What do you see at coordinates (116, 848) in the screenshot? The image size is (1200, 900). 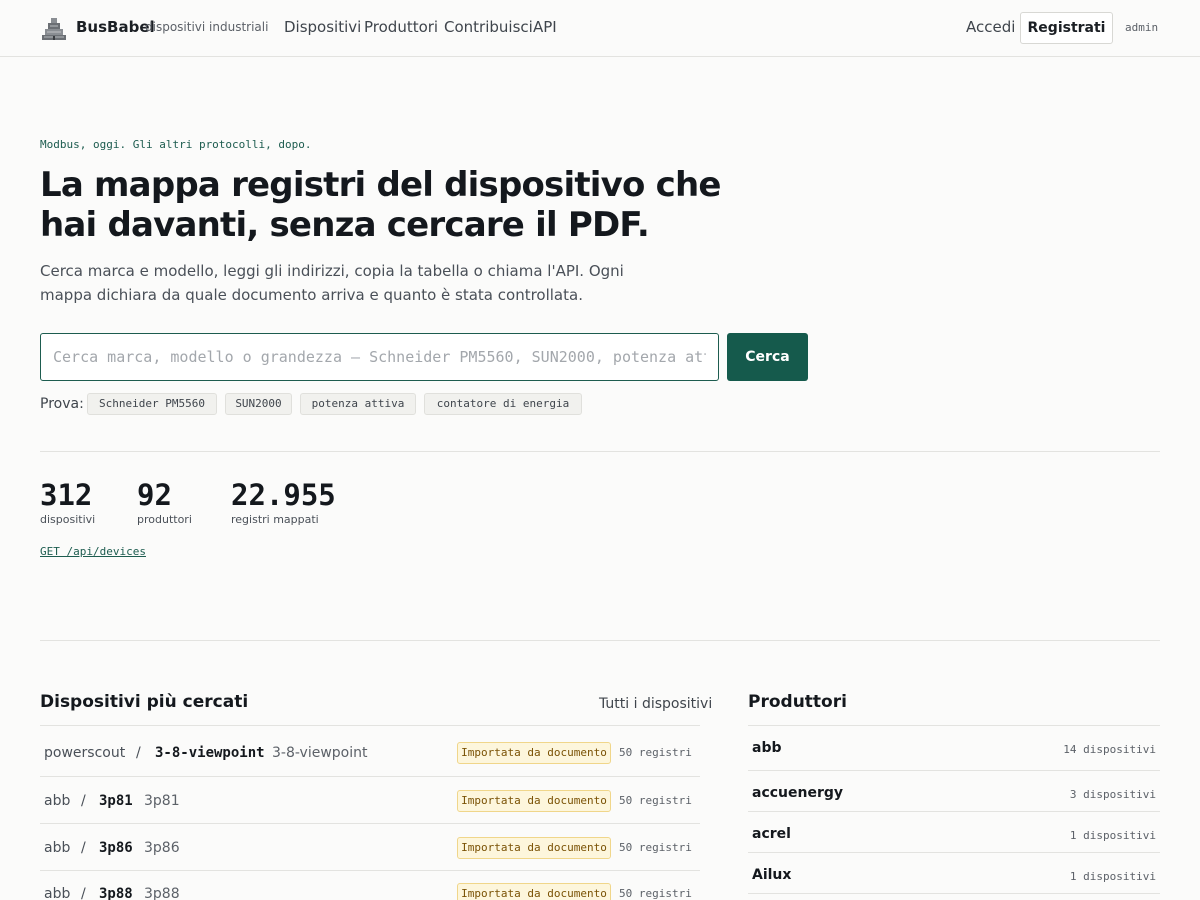 I see `device-model: 3p86` at bounding box center [116, 848].